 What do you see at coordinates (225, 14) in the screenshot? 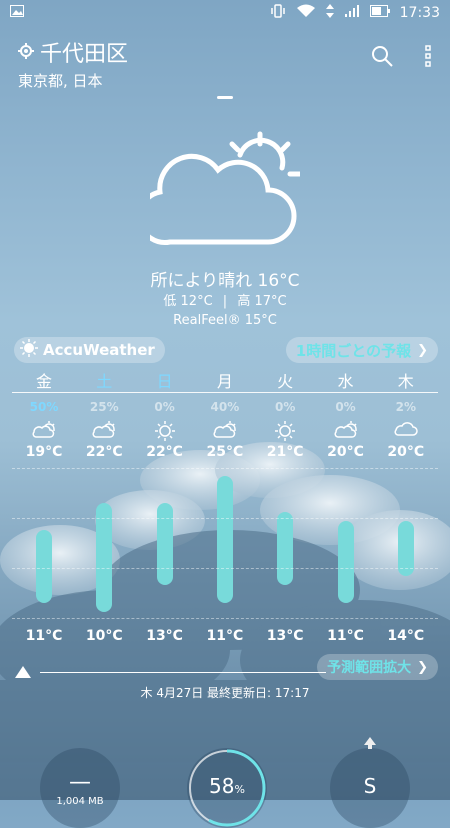
I see `status-bar: 17:33` at bounding box center [225, 14].